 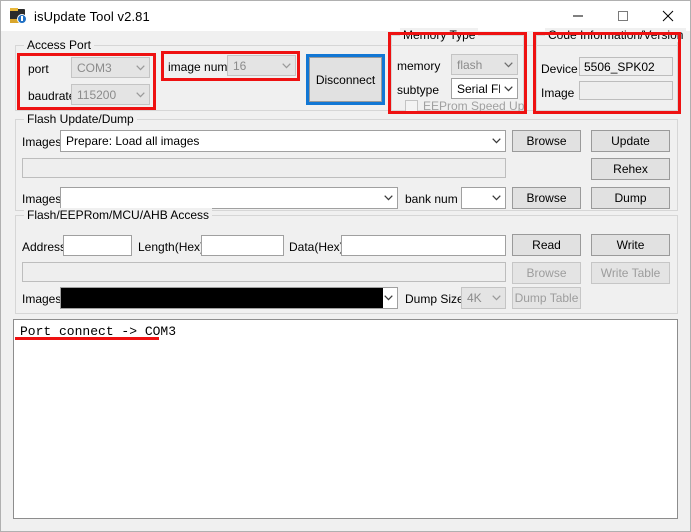 I want to click on port-select: COM3, so click(x=110, y=67).